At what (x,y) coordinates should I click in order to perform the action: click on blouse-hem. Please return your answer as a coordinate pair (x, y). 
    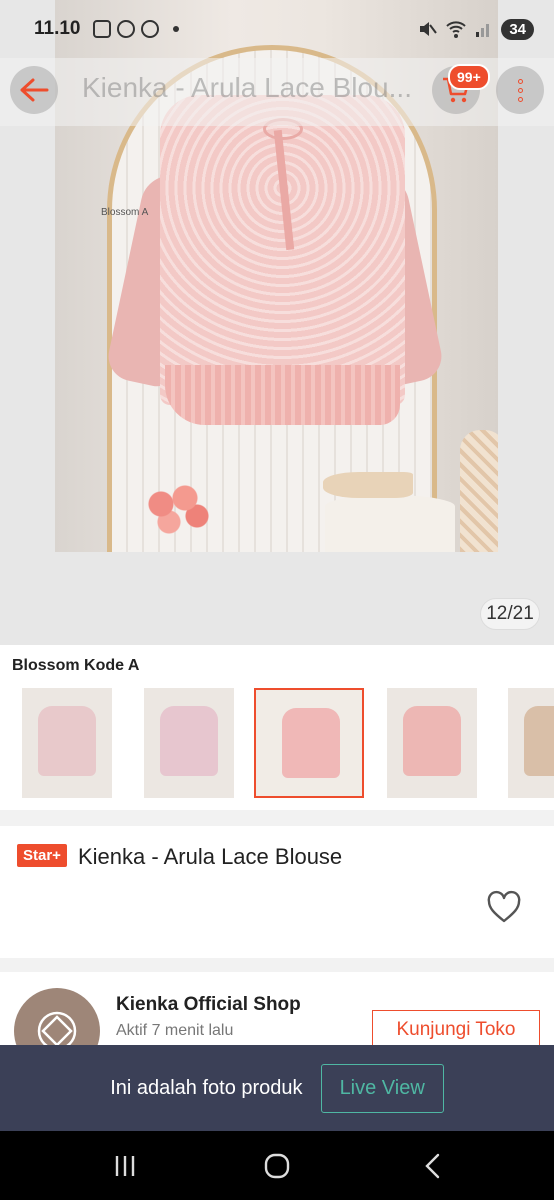
    Looking at the image, I should click on (282, 395).